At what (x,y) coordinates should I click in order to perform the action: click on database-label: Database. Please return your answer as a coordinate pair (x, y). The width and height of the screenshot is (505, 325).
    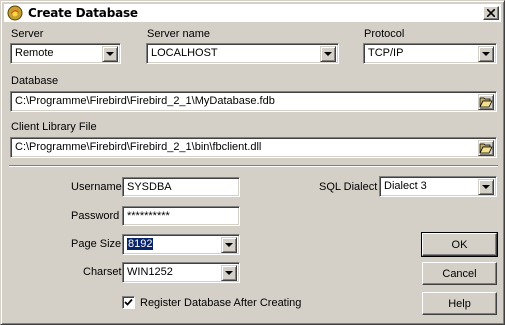
    Looking at the image, I should click on (35, 81).